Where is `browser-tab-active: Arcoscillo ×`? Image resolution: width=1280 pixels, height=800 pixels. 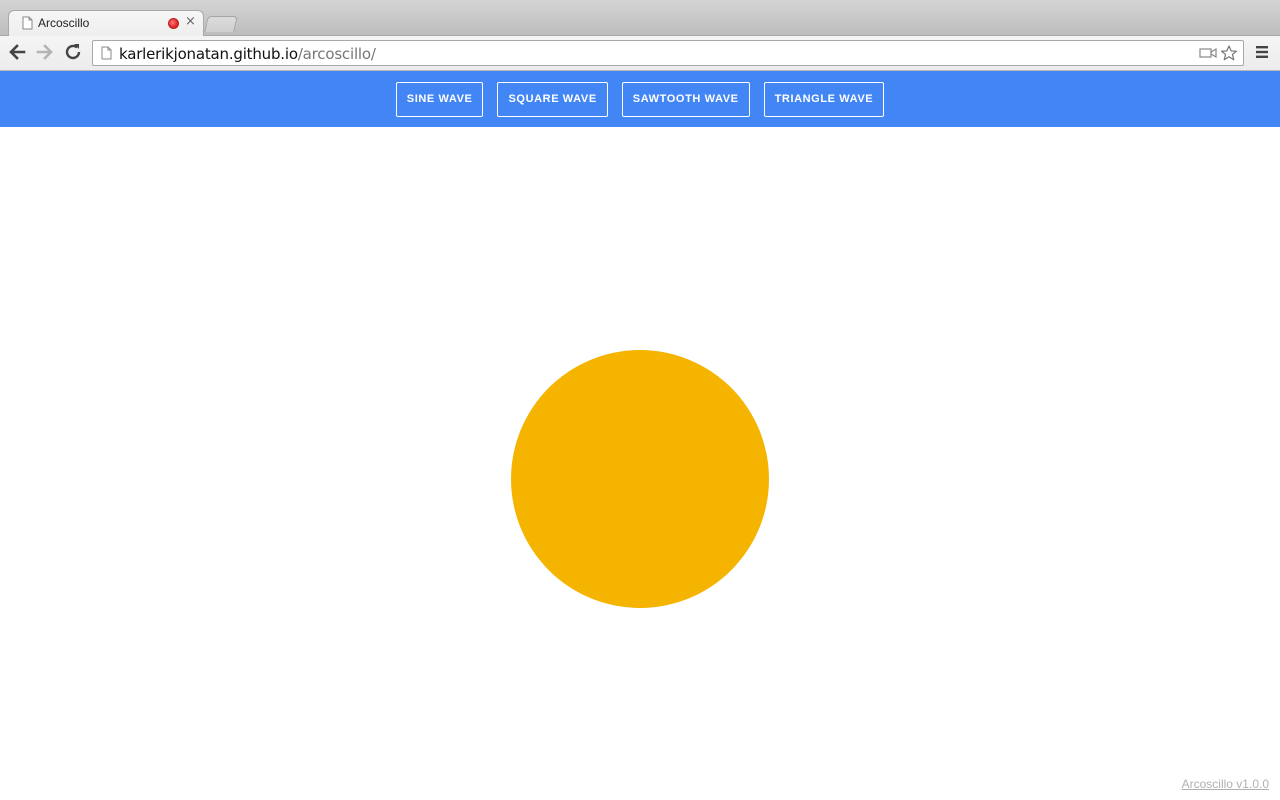
browser-tab-active: Arcoscillo × is located at coordinates (106, 23).